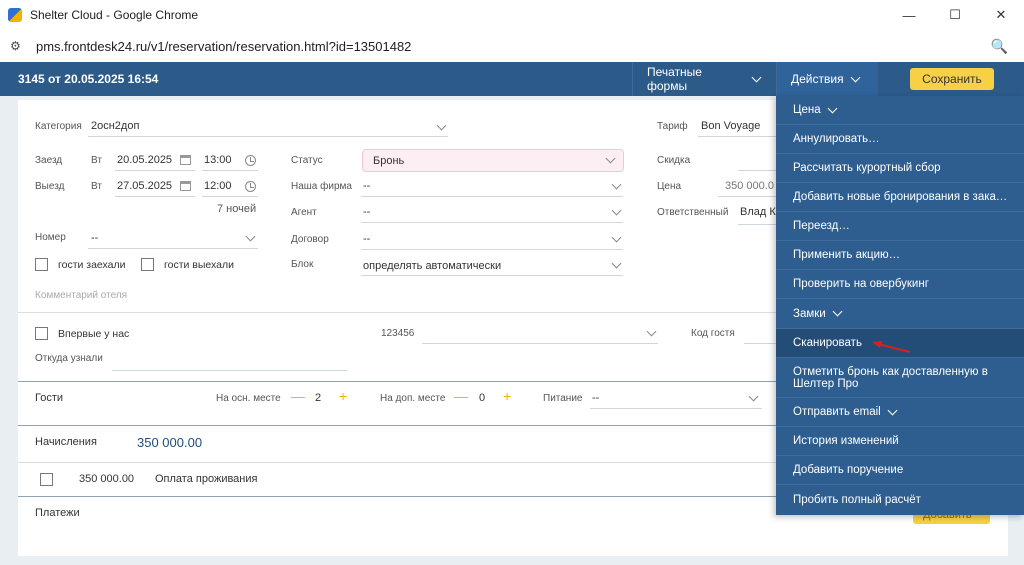 The width and height of the screenshot is (1024, 565). What do you see at coordinates (900, 168) in the screenshot?
I see `menu-item-resort-fee: Рассчитать курортный сбор` at bounding box center [900, 168].